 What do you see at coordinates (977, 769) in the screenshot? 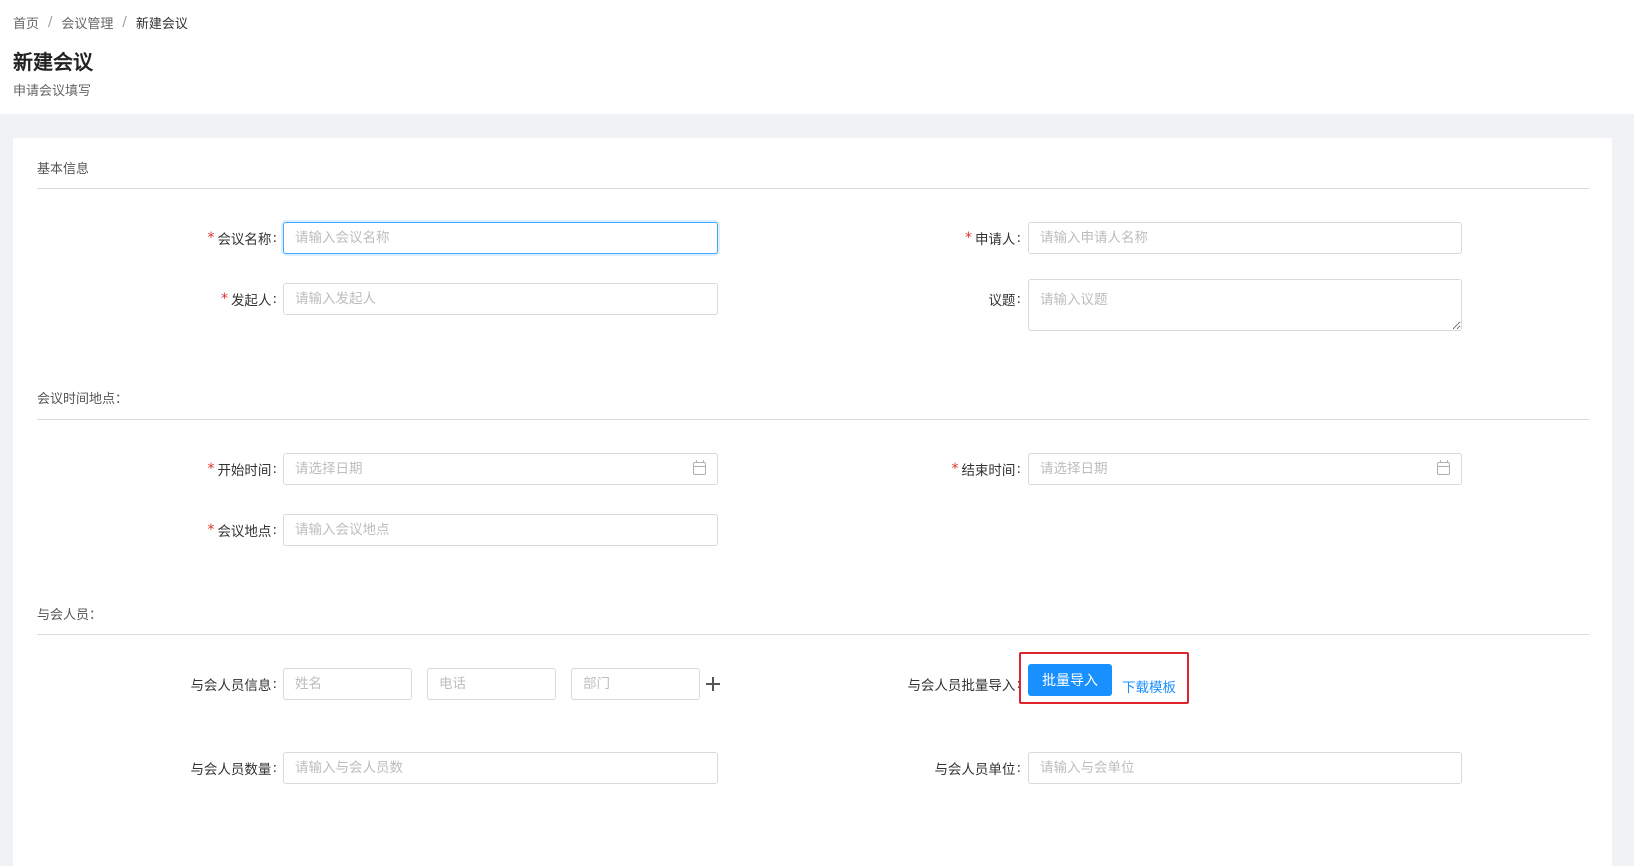
I see `attendee-unit-label: 与会人员单位:` at bounding box center [977, 769].